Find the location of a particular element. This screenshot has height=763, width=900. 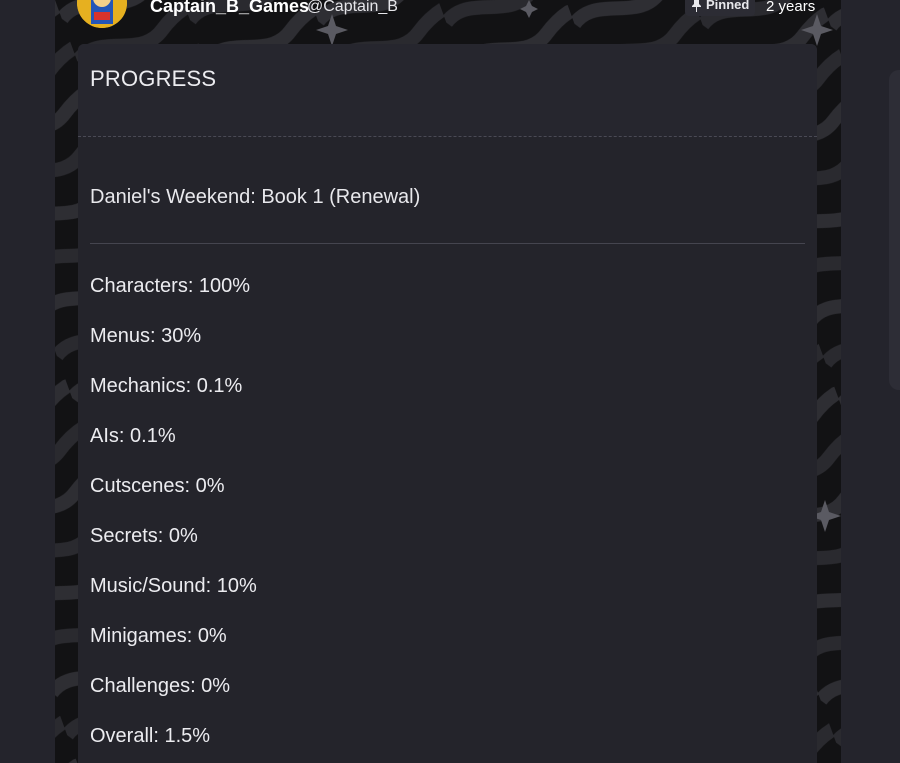

pinned-label: Pinned is located at coordinates (728, 6).